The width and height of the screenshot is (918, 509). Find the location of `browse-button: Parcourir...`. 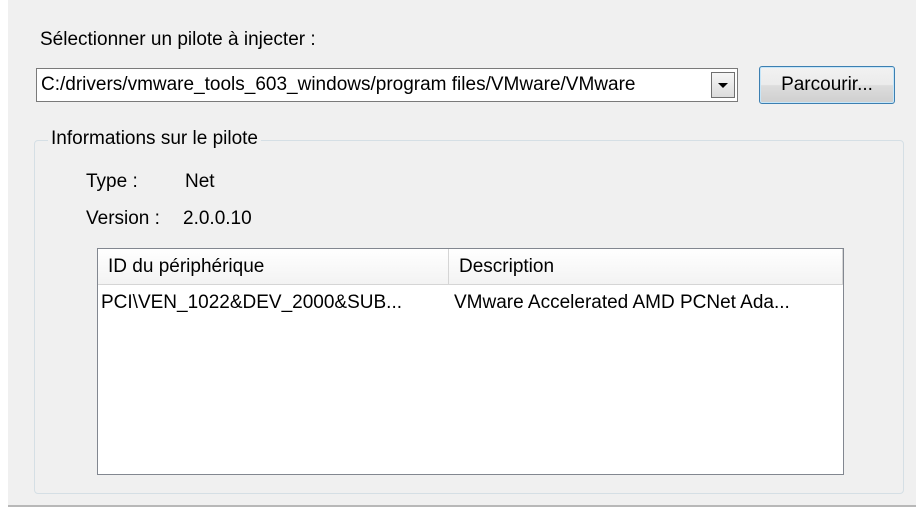

browse-button: Parcourir... is located at coordinates (827, 85).